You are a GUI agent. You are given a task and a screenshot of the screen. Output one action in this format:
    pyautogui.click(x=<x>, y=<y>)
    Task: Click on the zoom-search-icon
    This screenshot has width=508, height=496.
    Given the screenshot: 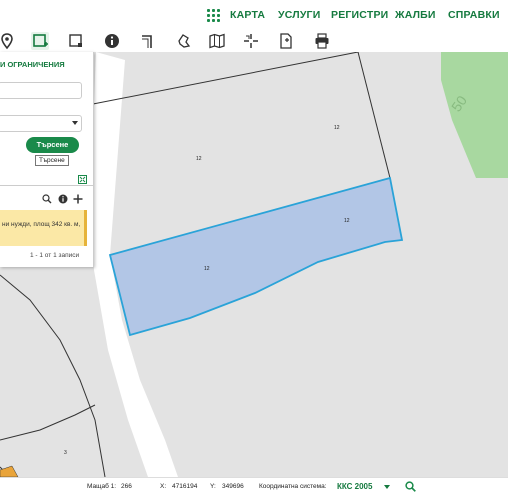 What is the action you would take?
    pyautogui.click(x=47, y=197)
    